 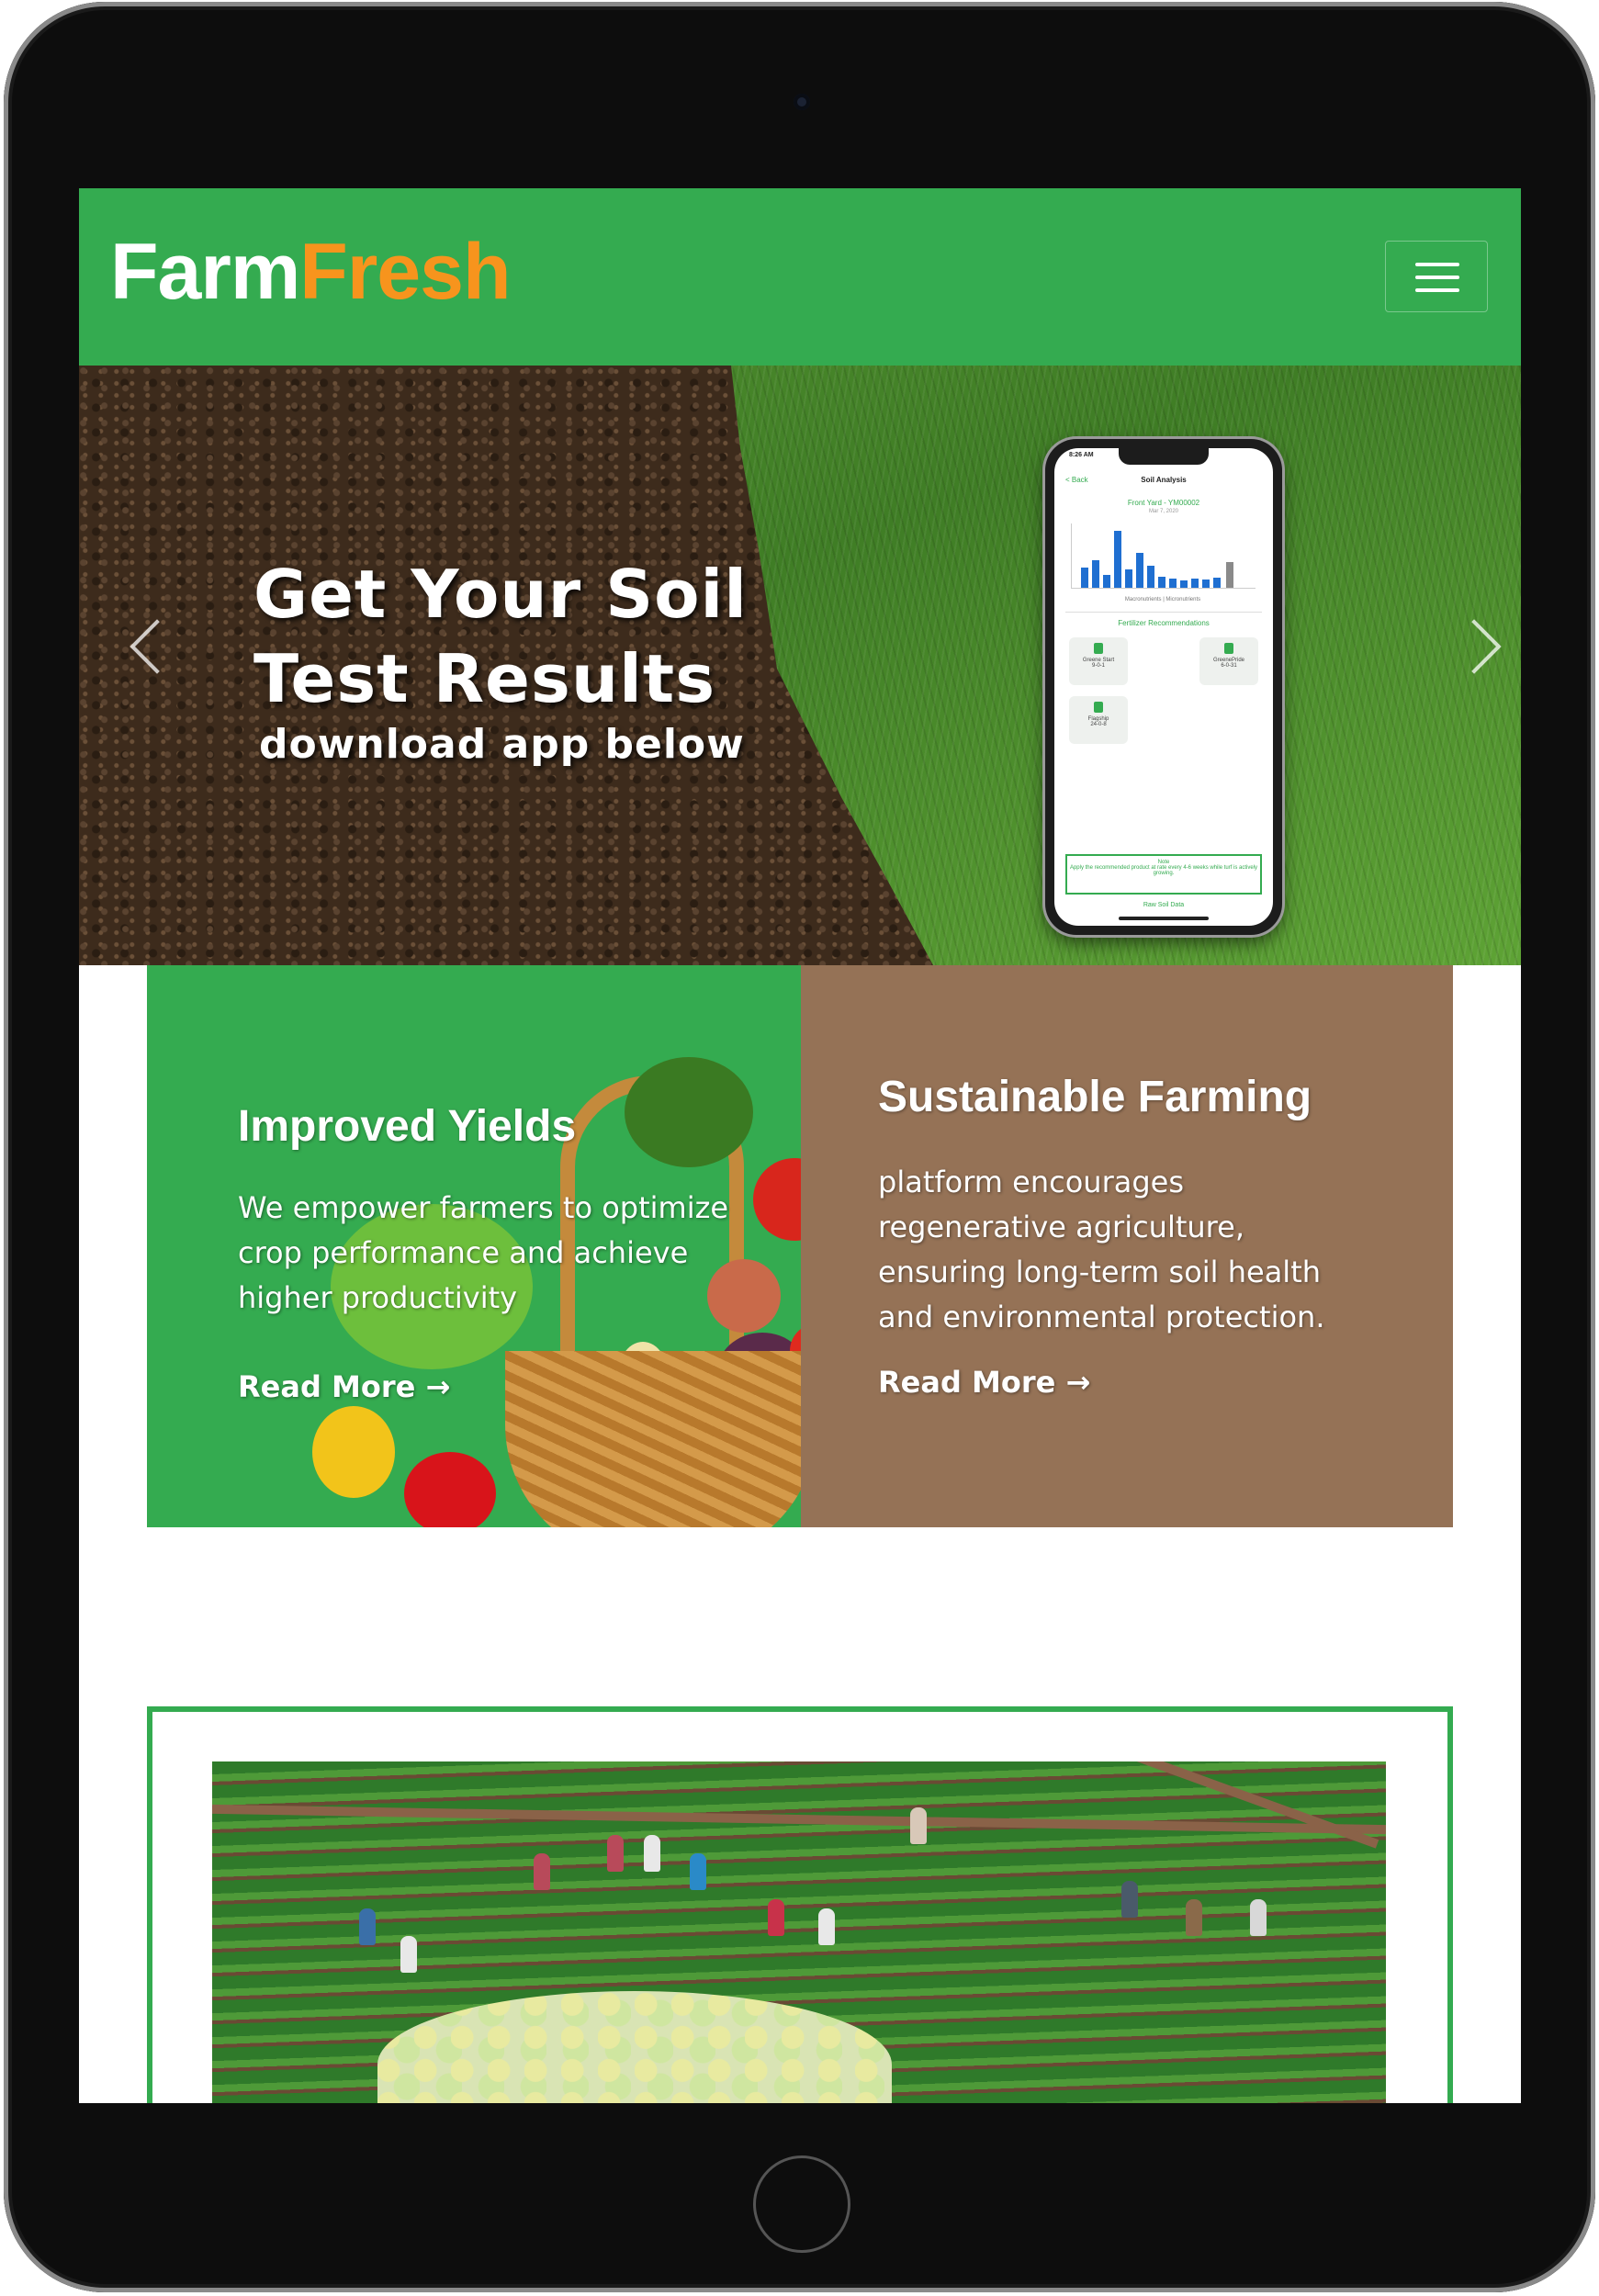 I want to click on phone-product-card: Flagship 24-0-8, so click(x=1098, y=720).